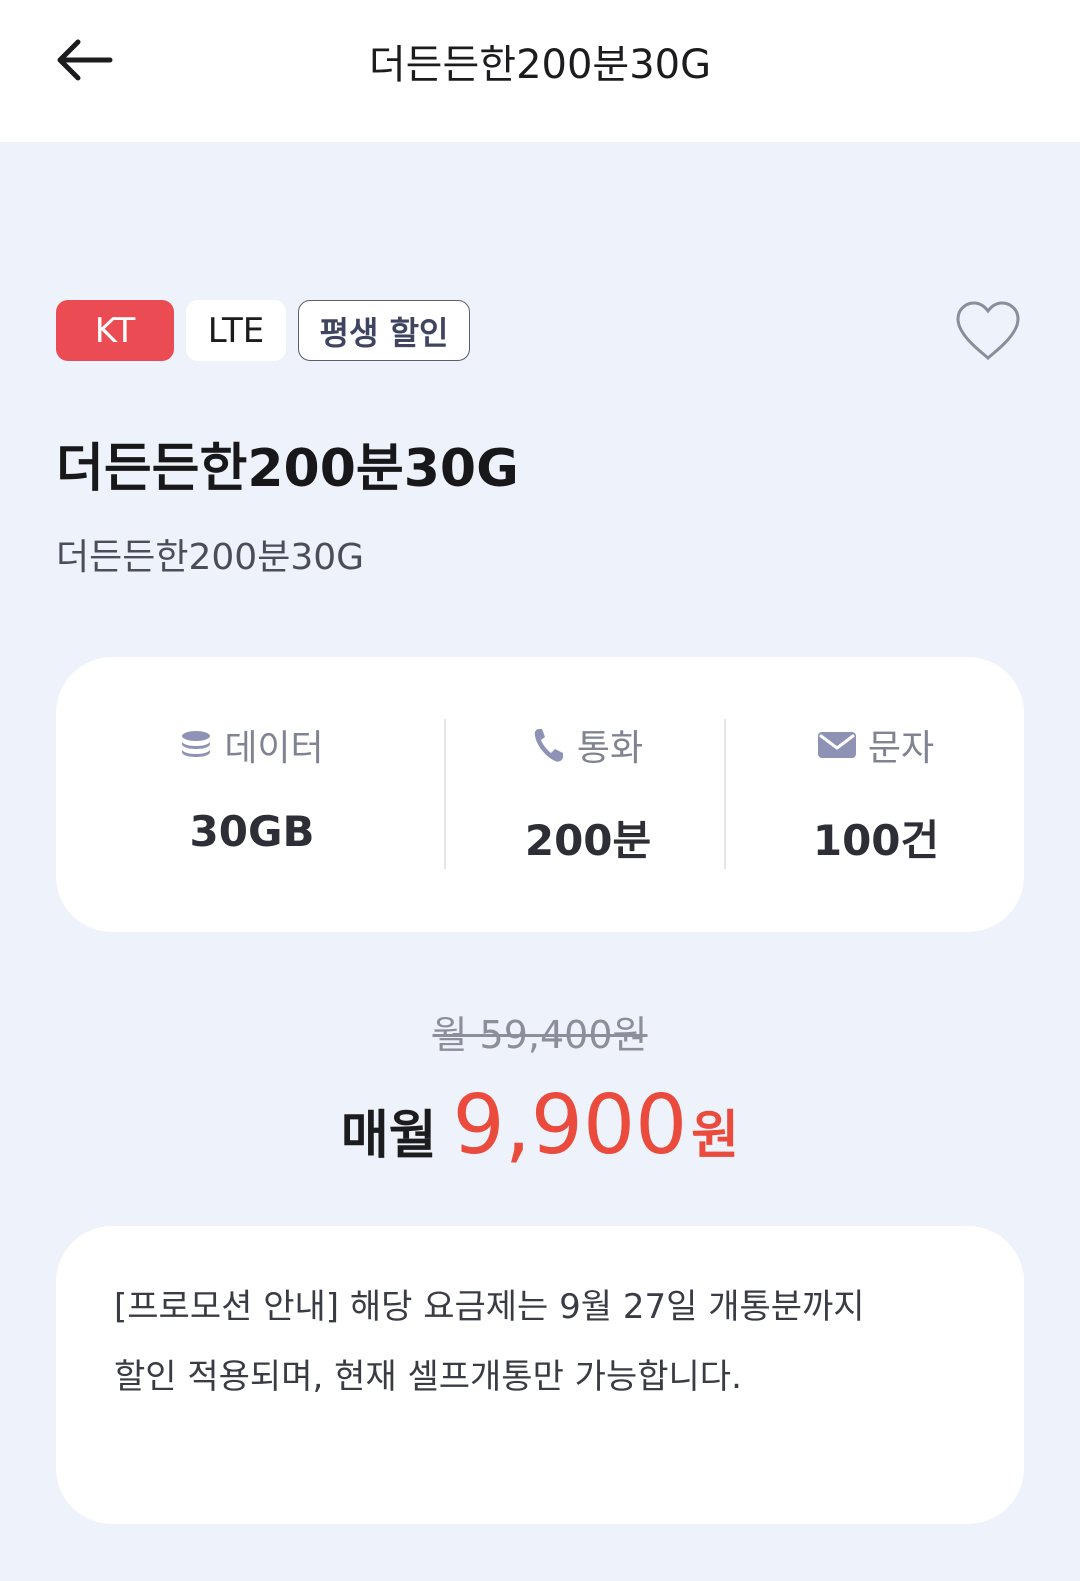 This screenshot has height=1581, width=1080. I want to click on spec-message: 문자 100건, so click(876, 794).